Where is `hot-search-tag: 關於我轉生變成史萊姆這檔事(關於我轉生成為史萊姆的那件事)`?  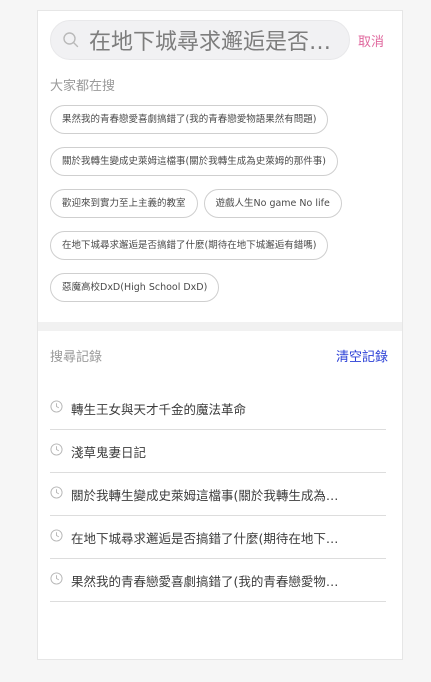 hot-search-tag: 關於我轉生變成史萊姆這檔事(關於我轉生成為史萊姆的那件事) is located at coordinates (194, 161).